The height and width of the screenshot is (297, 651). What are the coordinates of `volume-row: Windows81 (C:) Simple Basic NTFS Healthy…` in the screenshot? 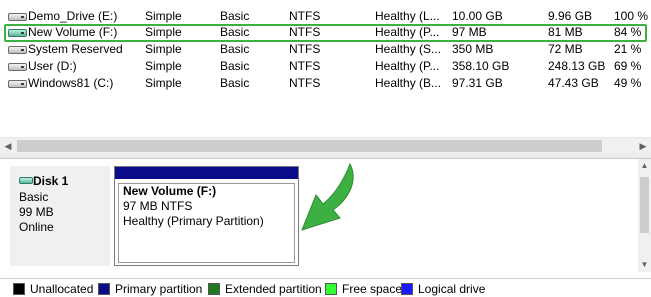 It's located at (325, 83).